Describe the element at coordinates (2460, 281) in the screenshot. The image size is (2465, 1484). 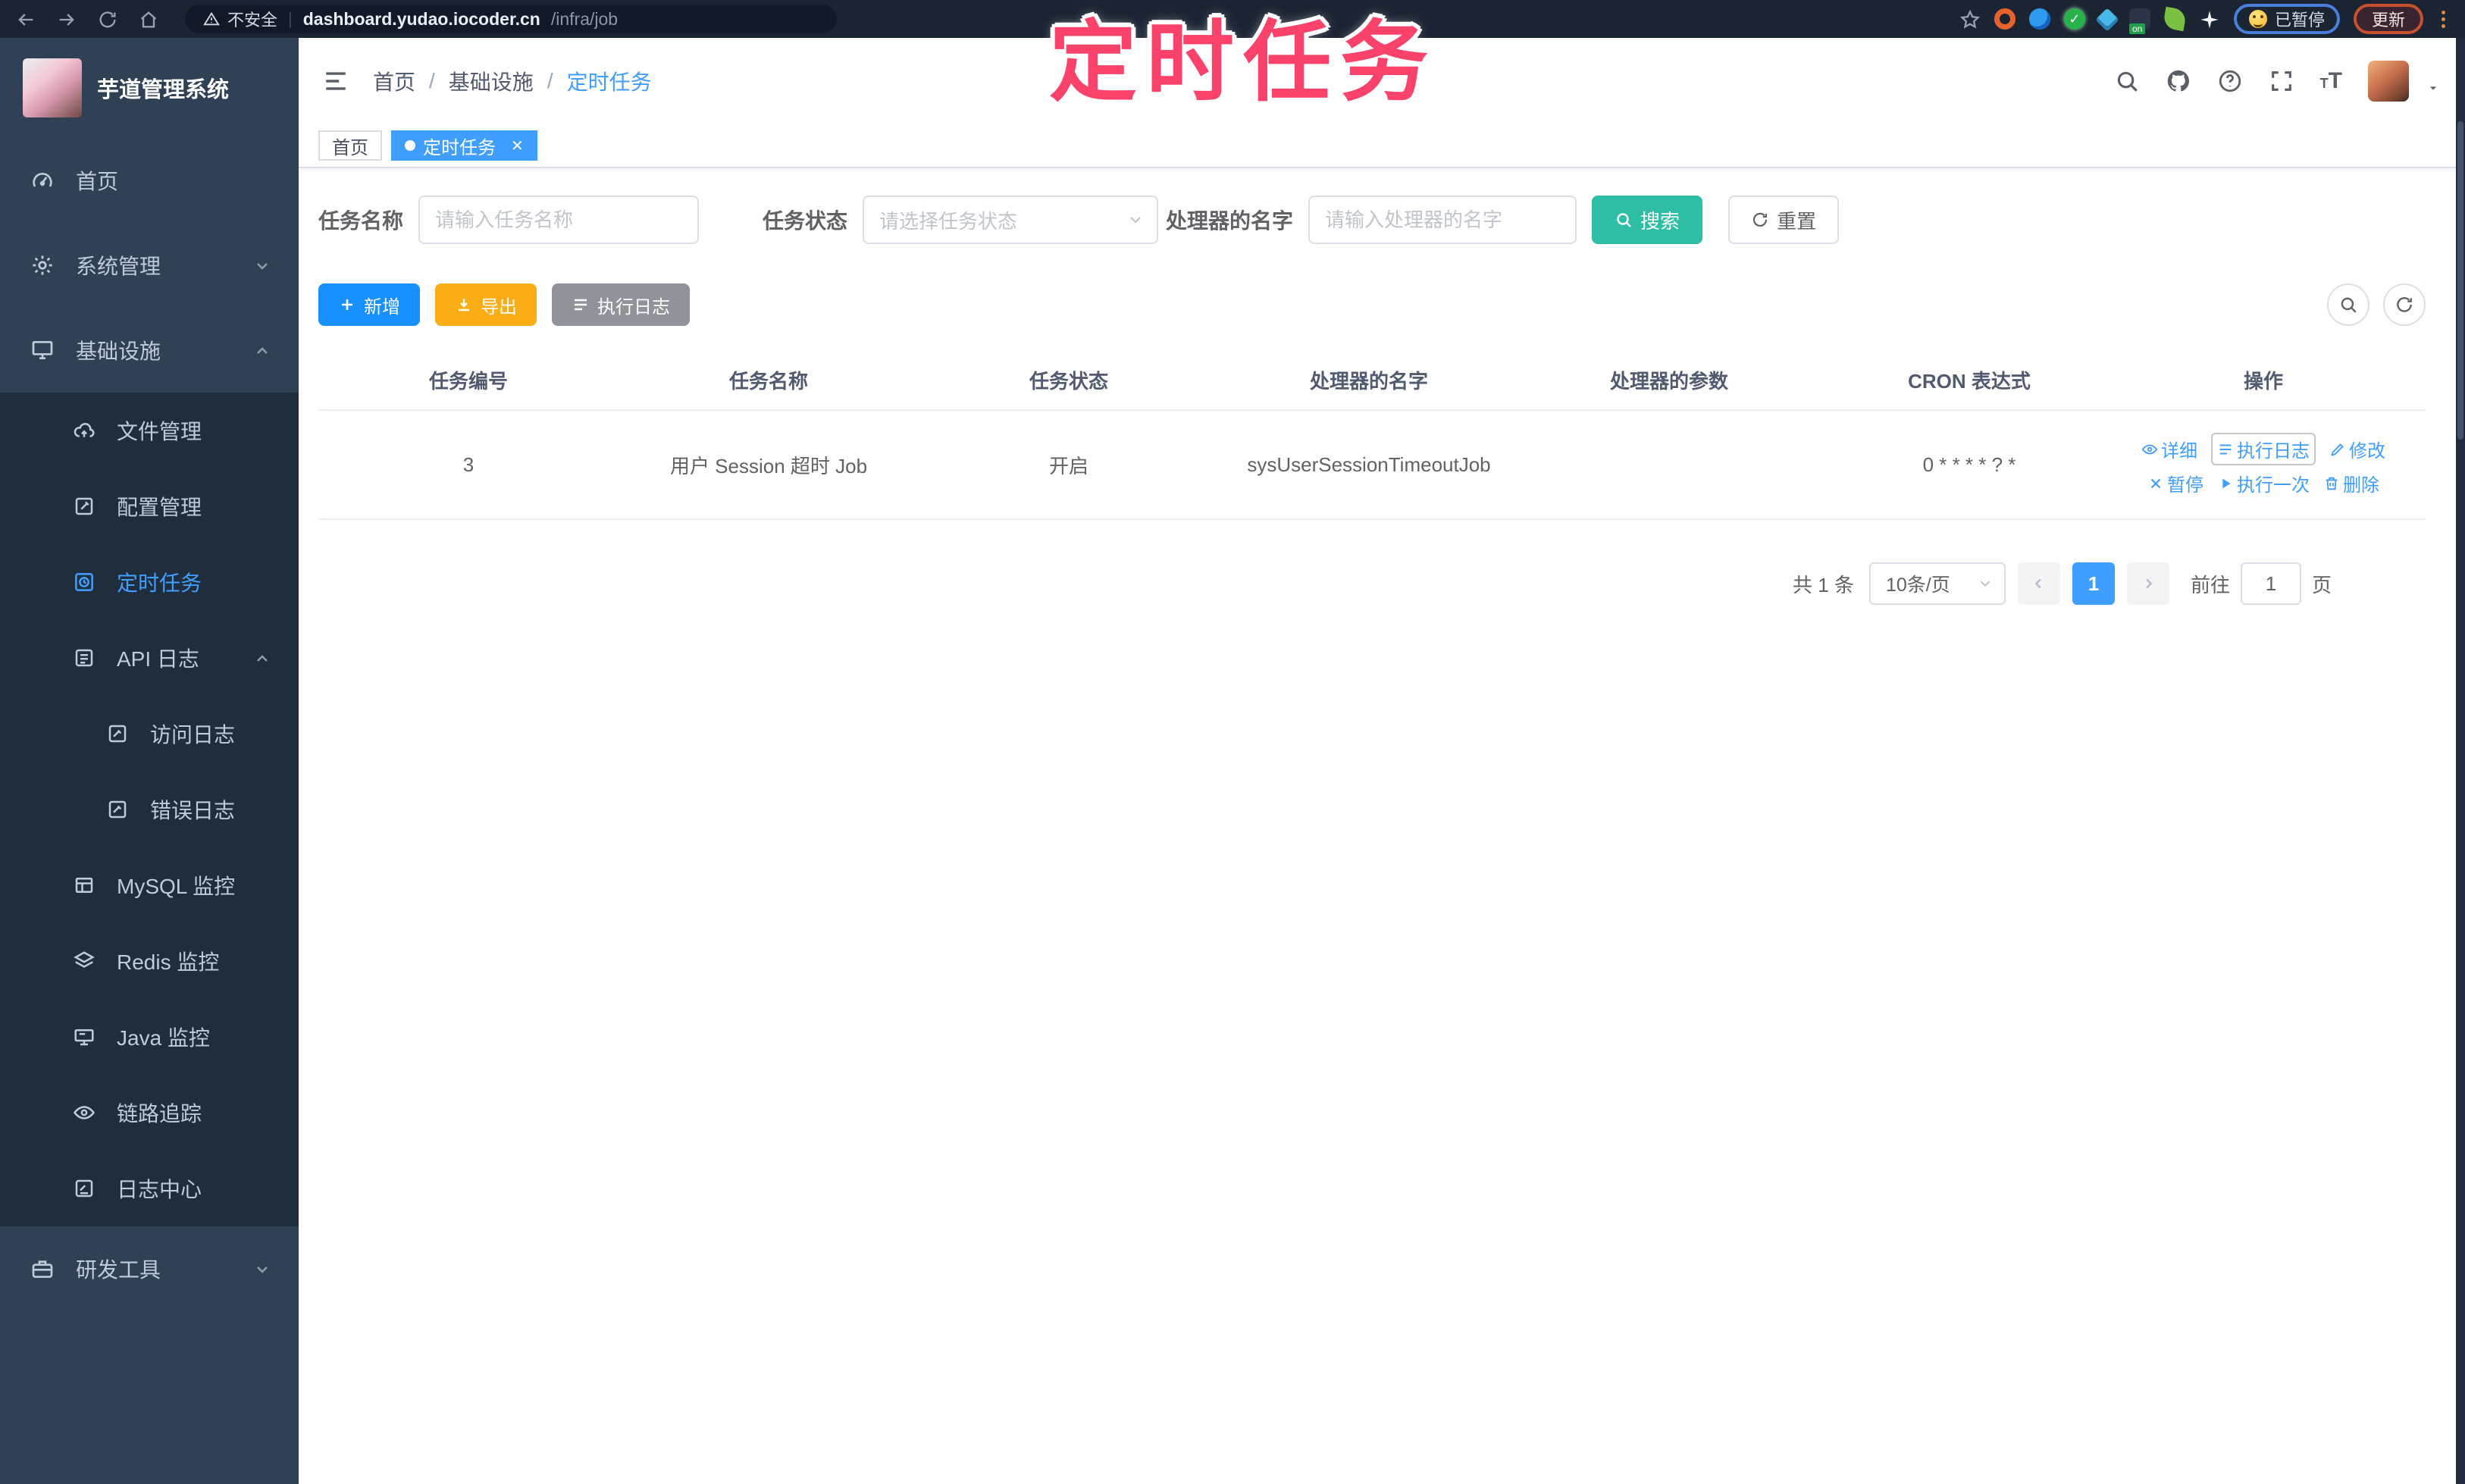
I see `scrollbar-thumb` at that location.